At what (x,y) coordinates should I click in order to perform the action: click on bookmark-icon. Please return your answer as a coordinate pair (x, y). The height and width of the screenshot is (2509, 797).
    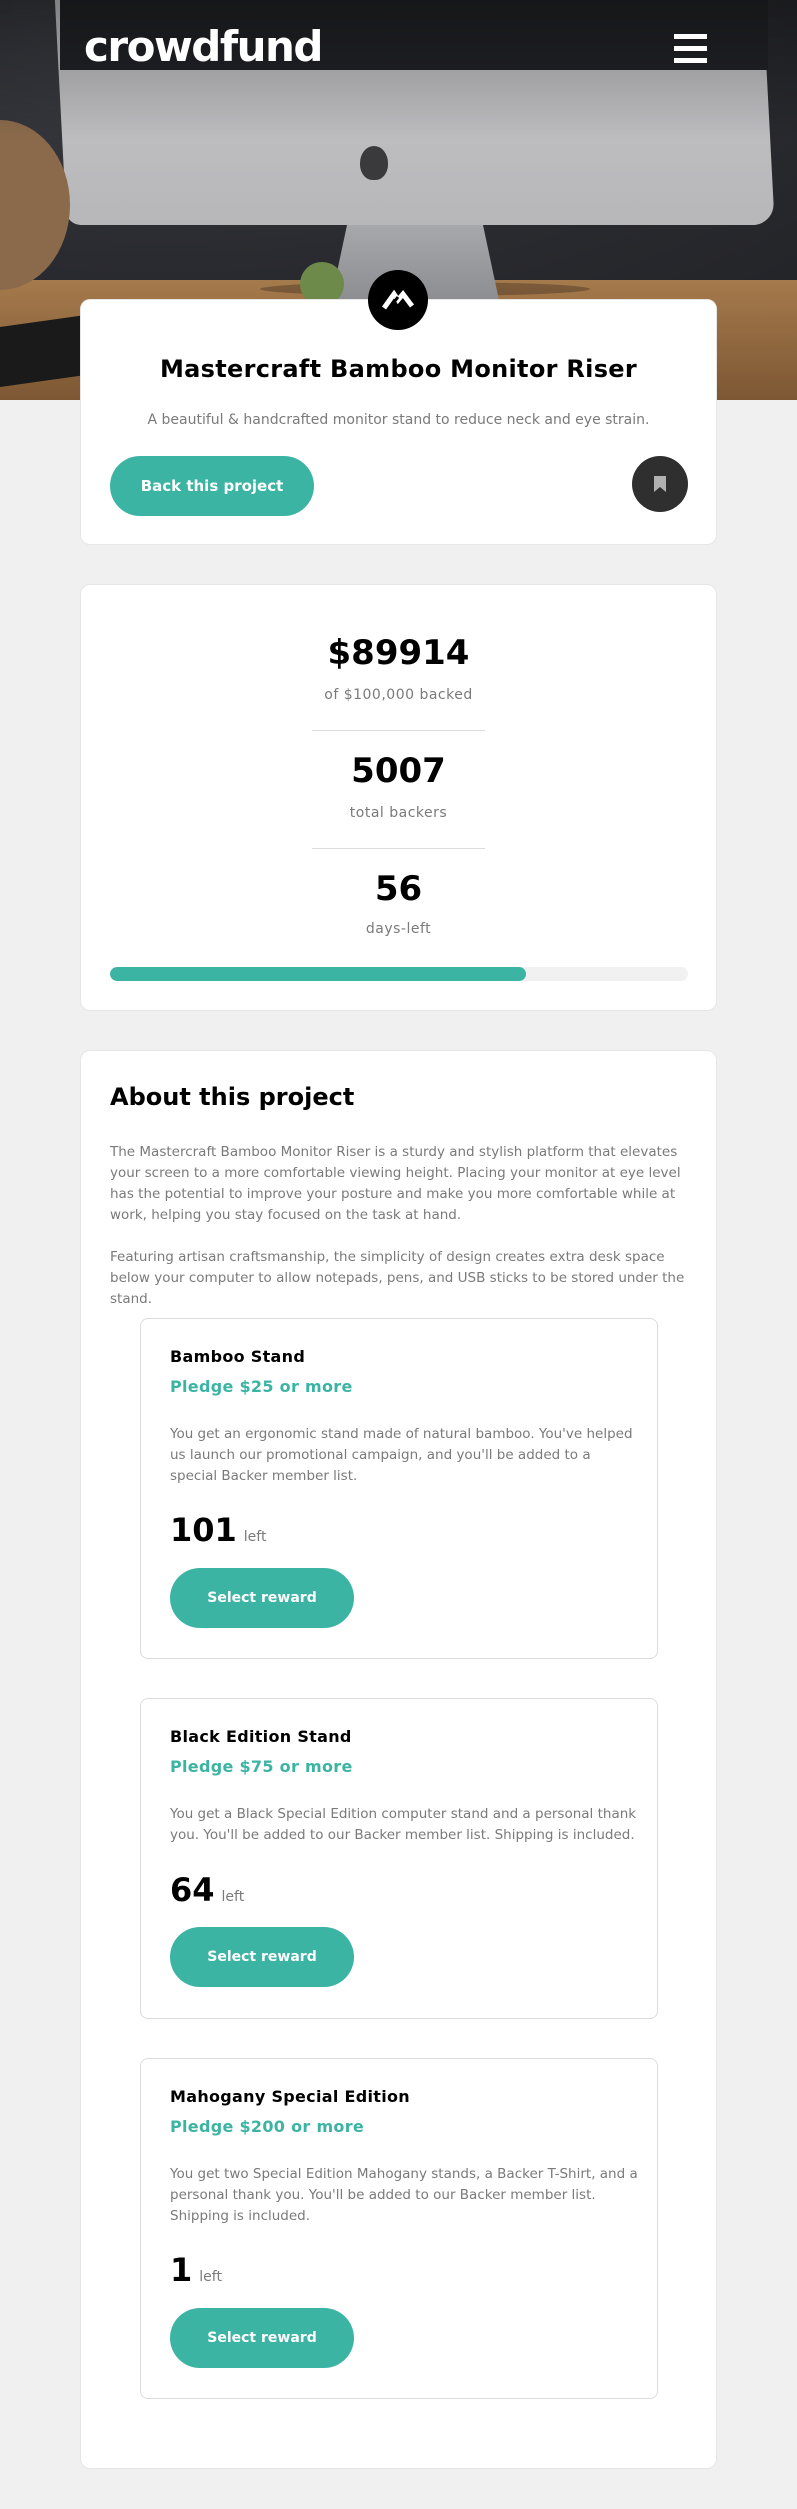
    Looking at the image, I should click on (660, 484).